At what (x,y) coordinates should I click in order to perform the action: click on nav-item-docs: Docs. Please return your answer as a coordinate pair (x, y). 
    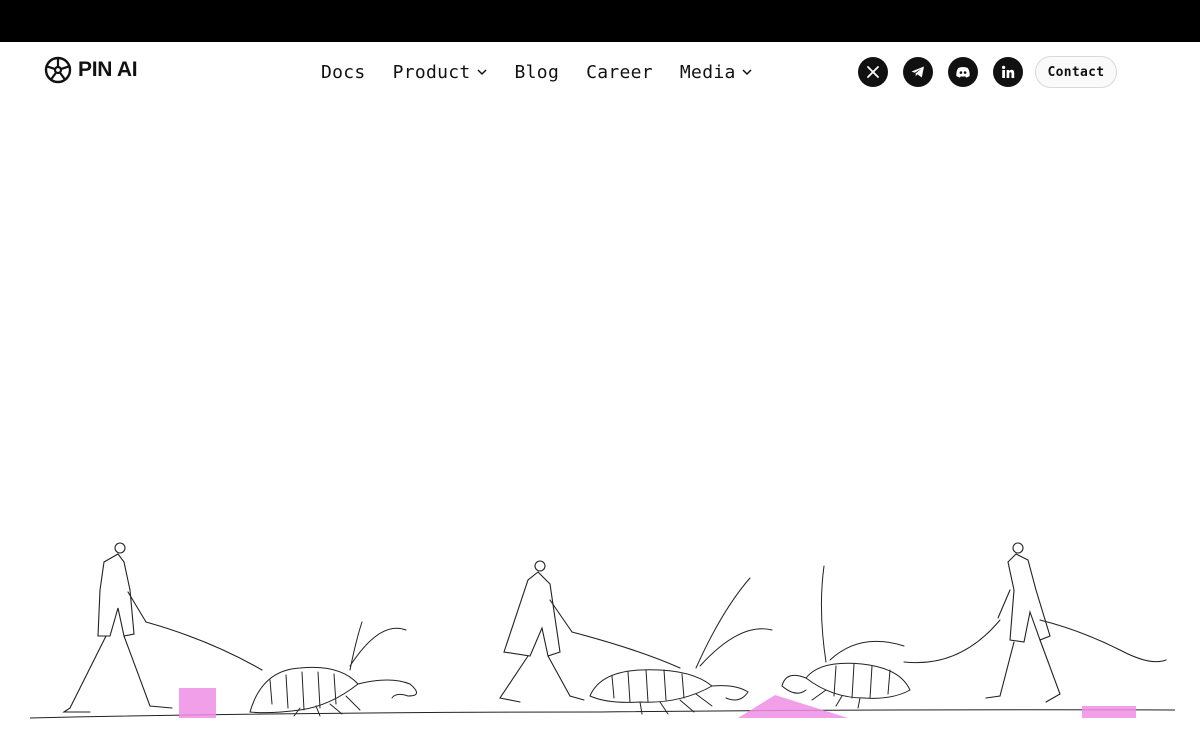
    Looking at the image, I should click on (343, 72).